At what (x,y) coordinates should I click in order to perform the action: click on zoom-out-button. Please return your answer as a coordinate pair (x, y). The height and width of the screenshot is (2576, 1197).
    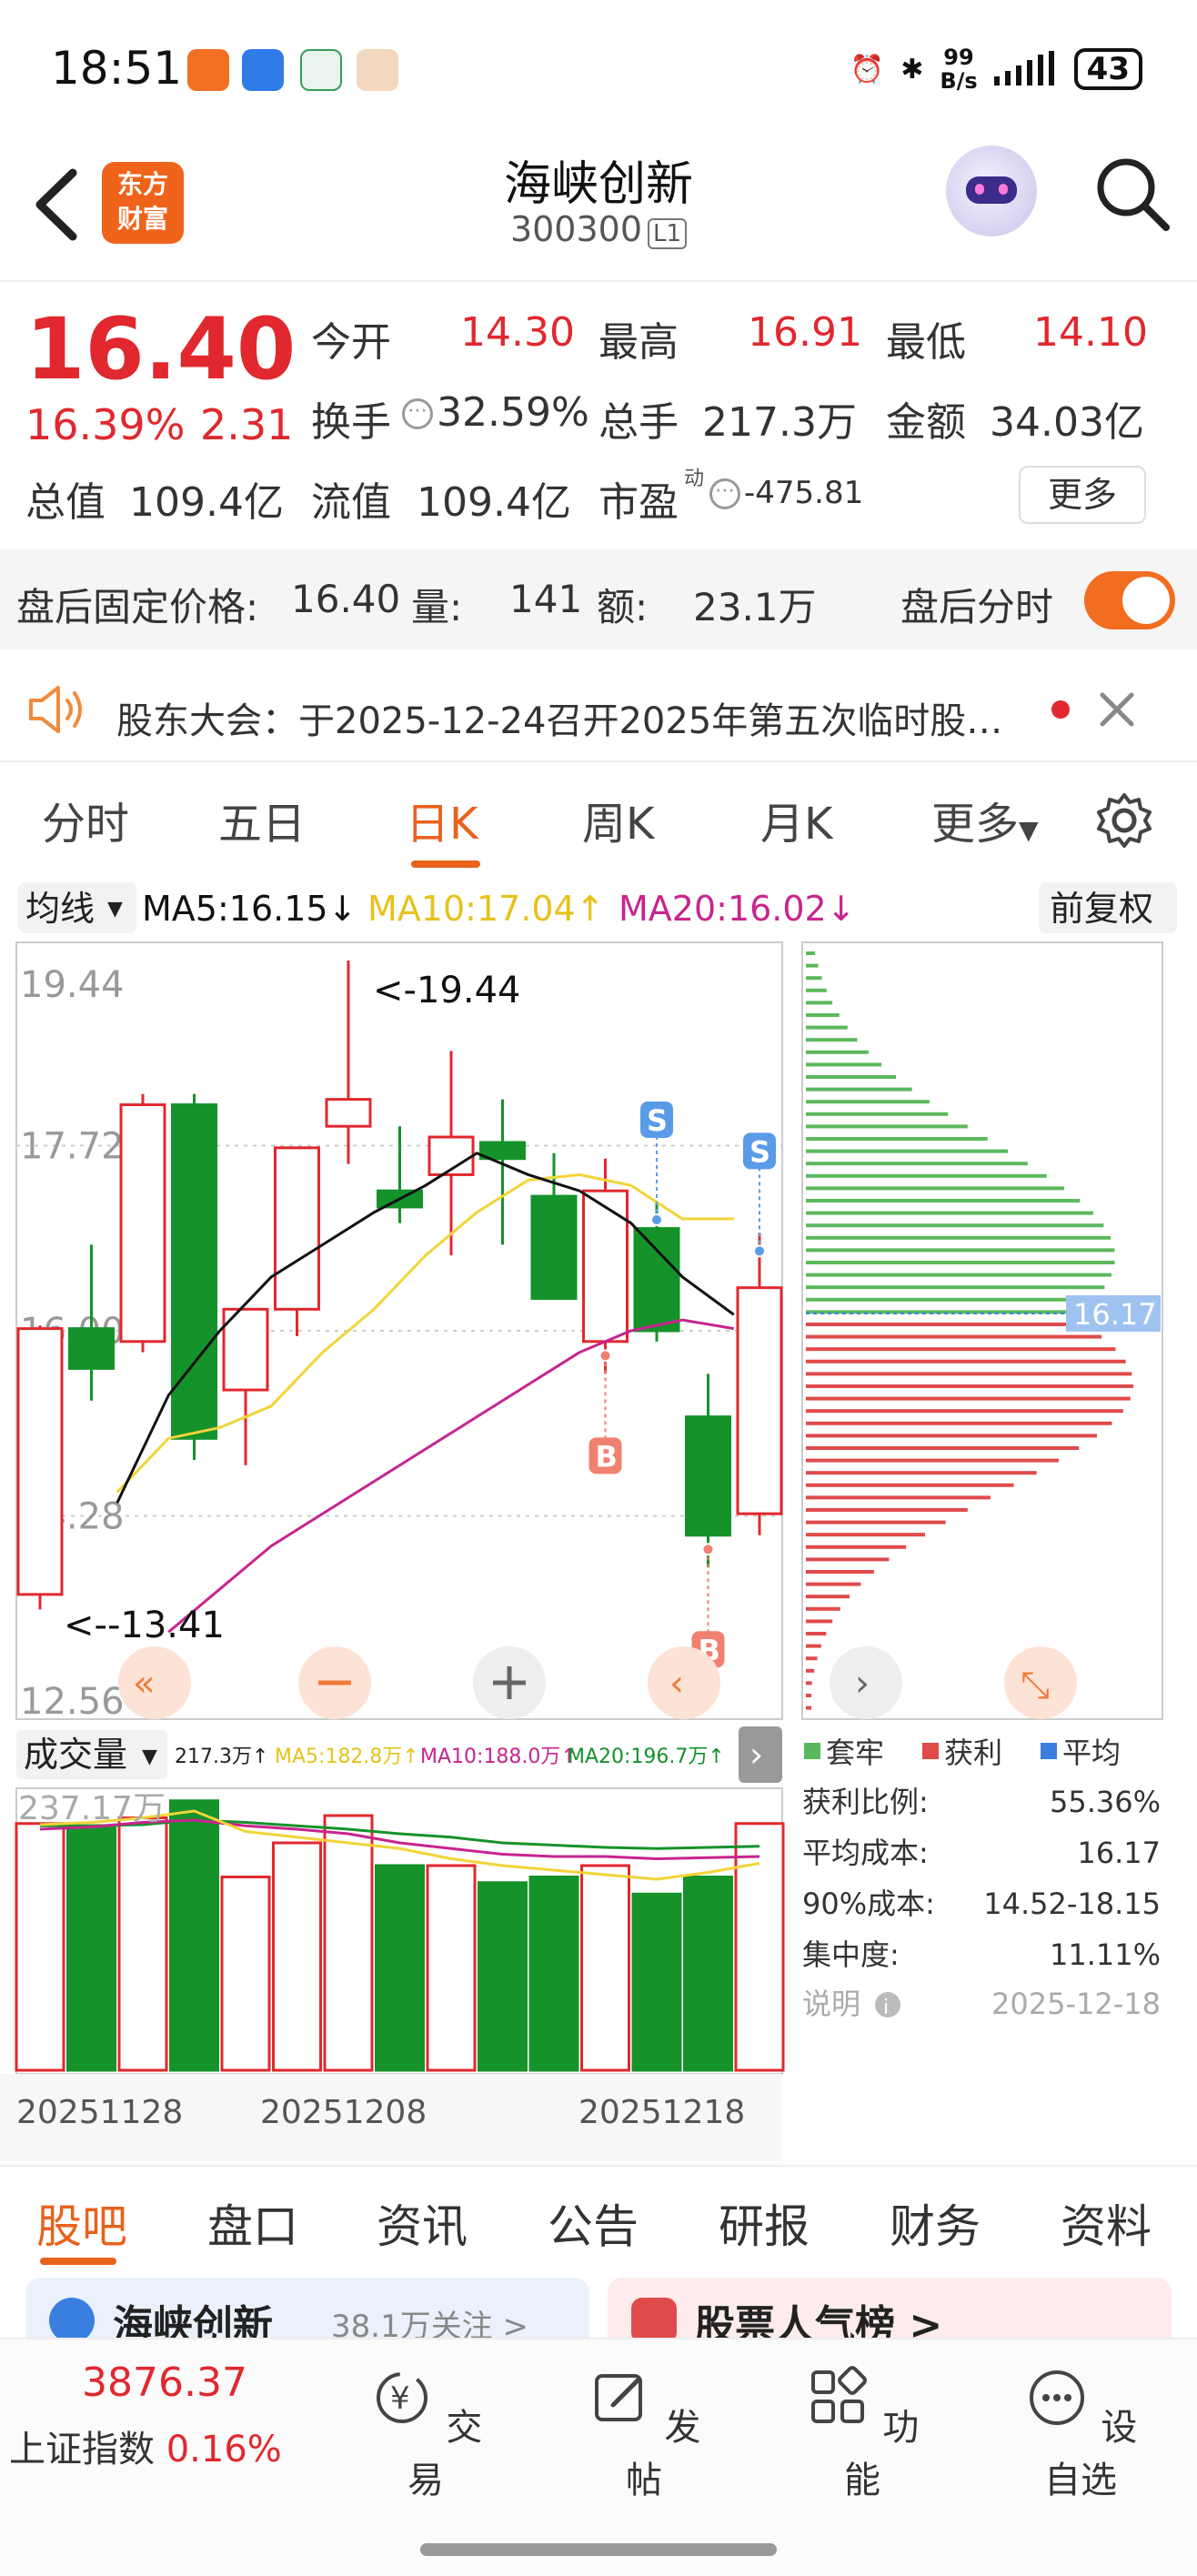
    Looking at the image, I should click on (334, 1682).